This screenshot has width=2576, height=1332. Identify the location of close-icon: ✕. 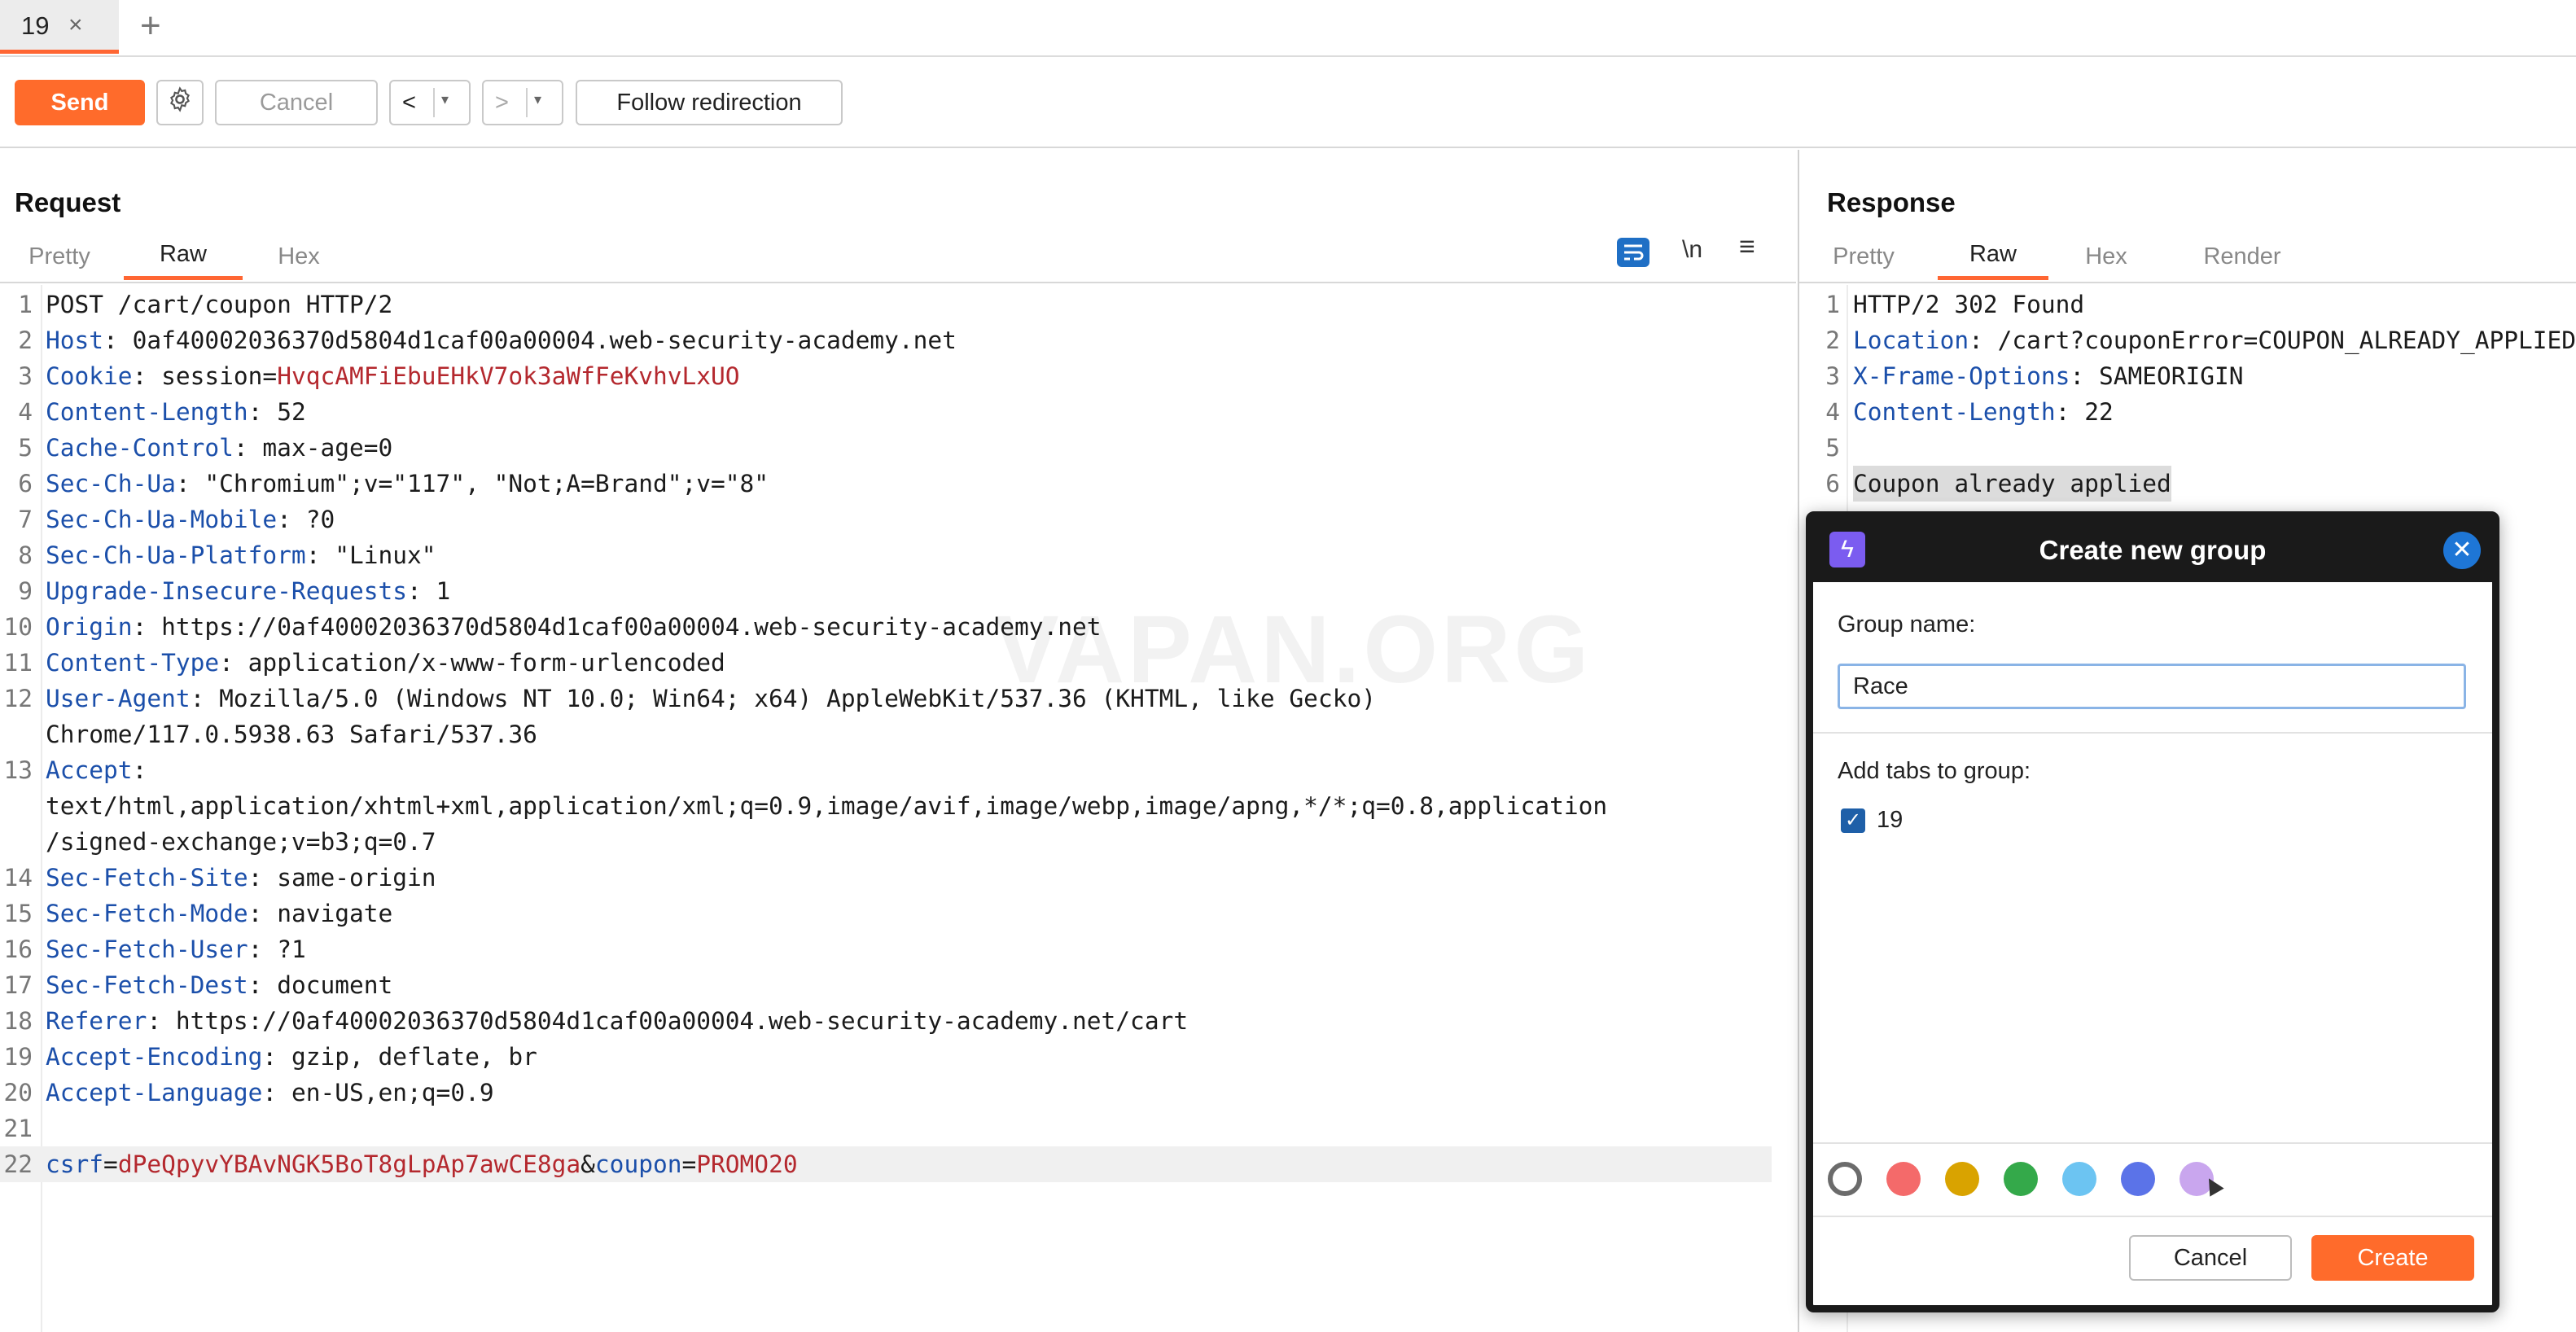
(2462, 550).